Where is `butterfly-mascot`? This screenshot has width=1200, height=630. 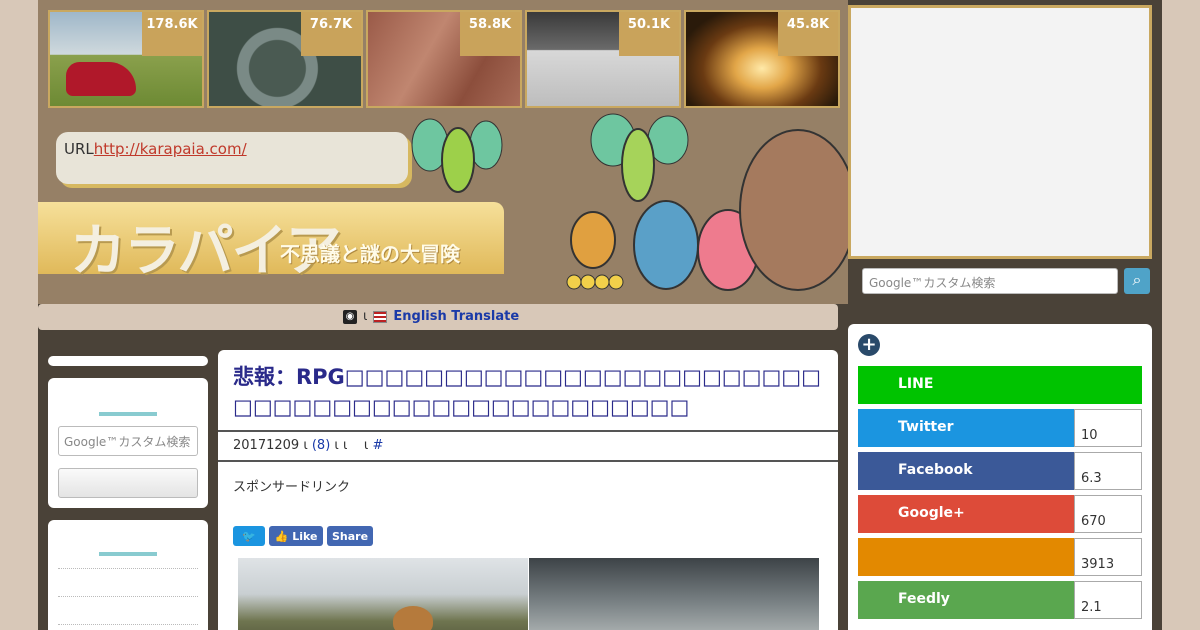
butterfly-mascot is located at coordinates (639, 157).